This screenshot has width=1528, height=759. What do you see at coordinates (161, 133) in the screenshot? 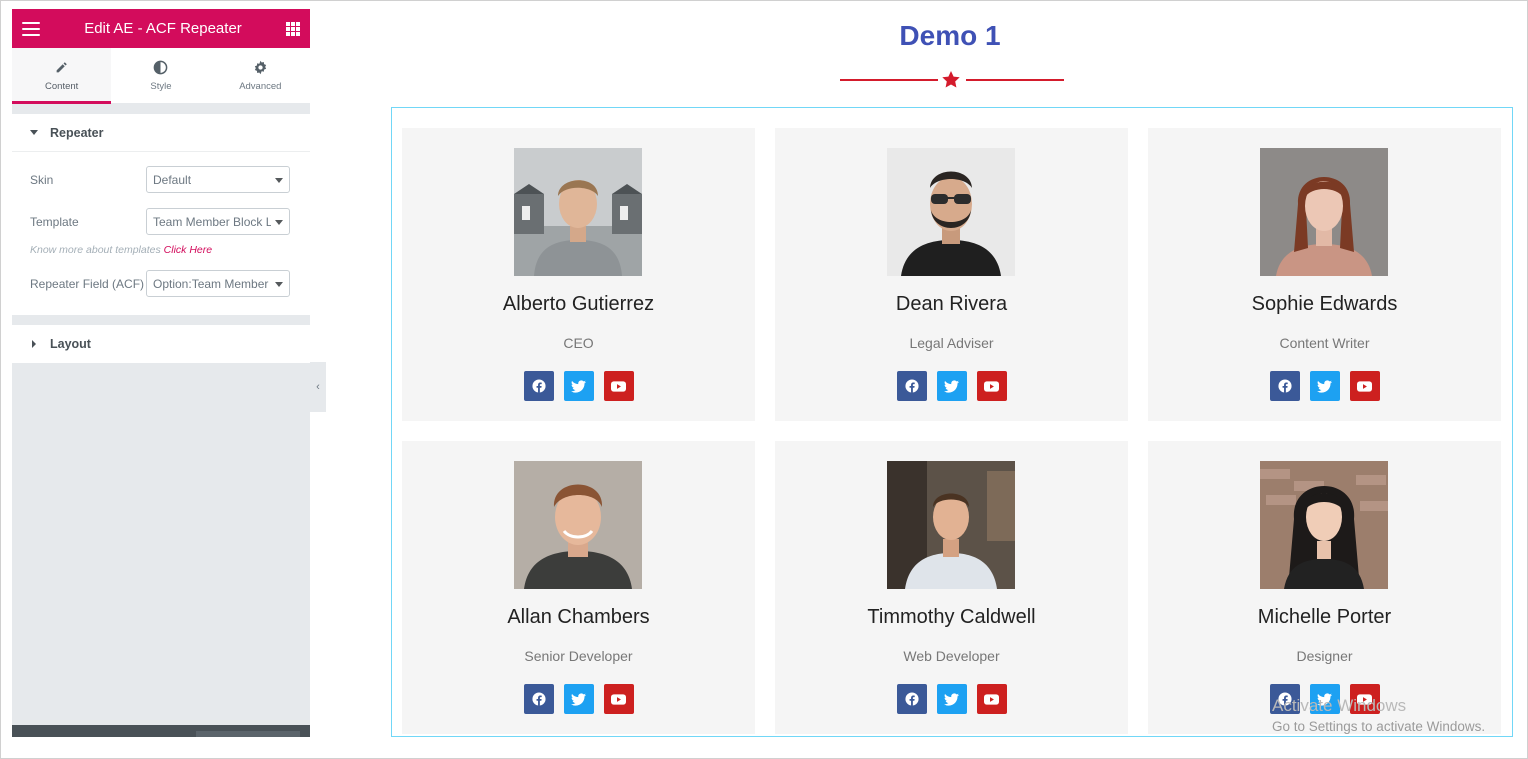
I see `repeater-section-header: Repeater` at bounding box center [161, 133].